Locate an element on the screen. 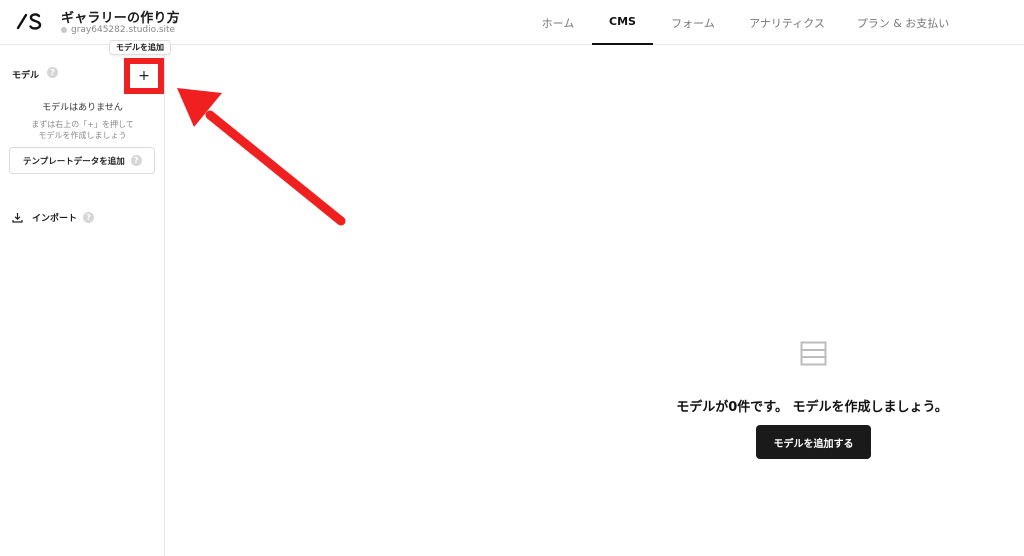 Image resolution: width=1024 pixels, height=556 pixels. add-model-primary-button: モデルを追加する is located at coordinates (813, 442).